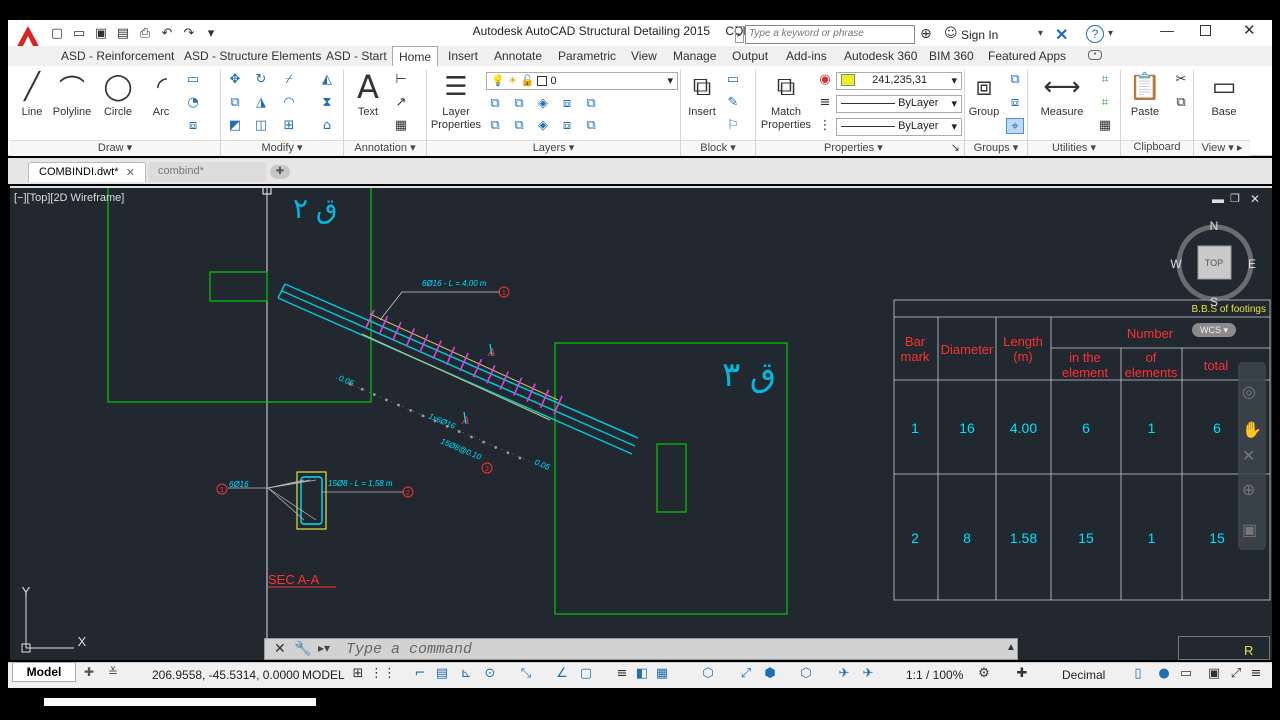 This screenshot has width=1280, height=720. Describe the element at coordinates (1074, 148) in the screenshot. I see `utilities-panel-footer: Utilities ▾` at that location.